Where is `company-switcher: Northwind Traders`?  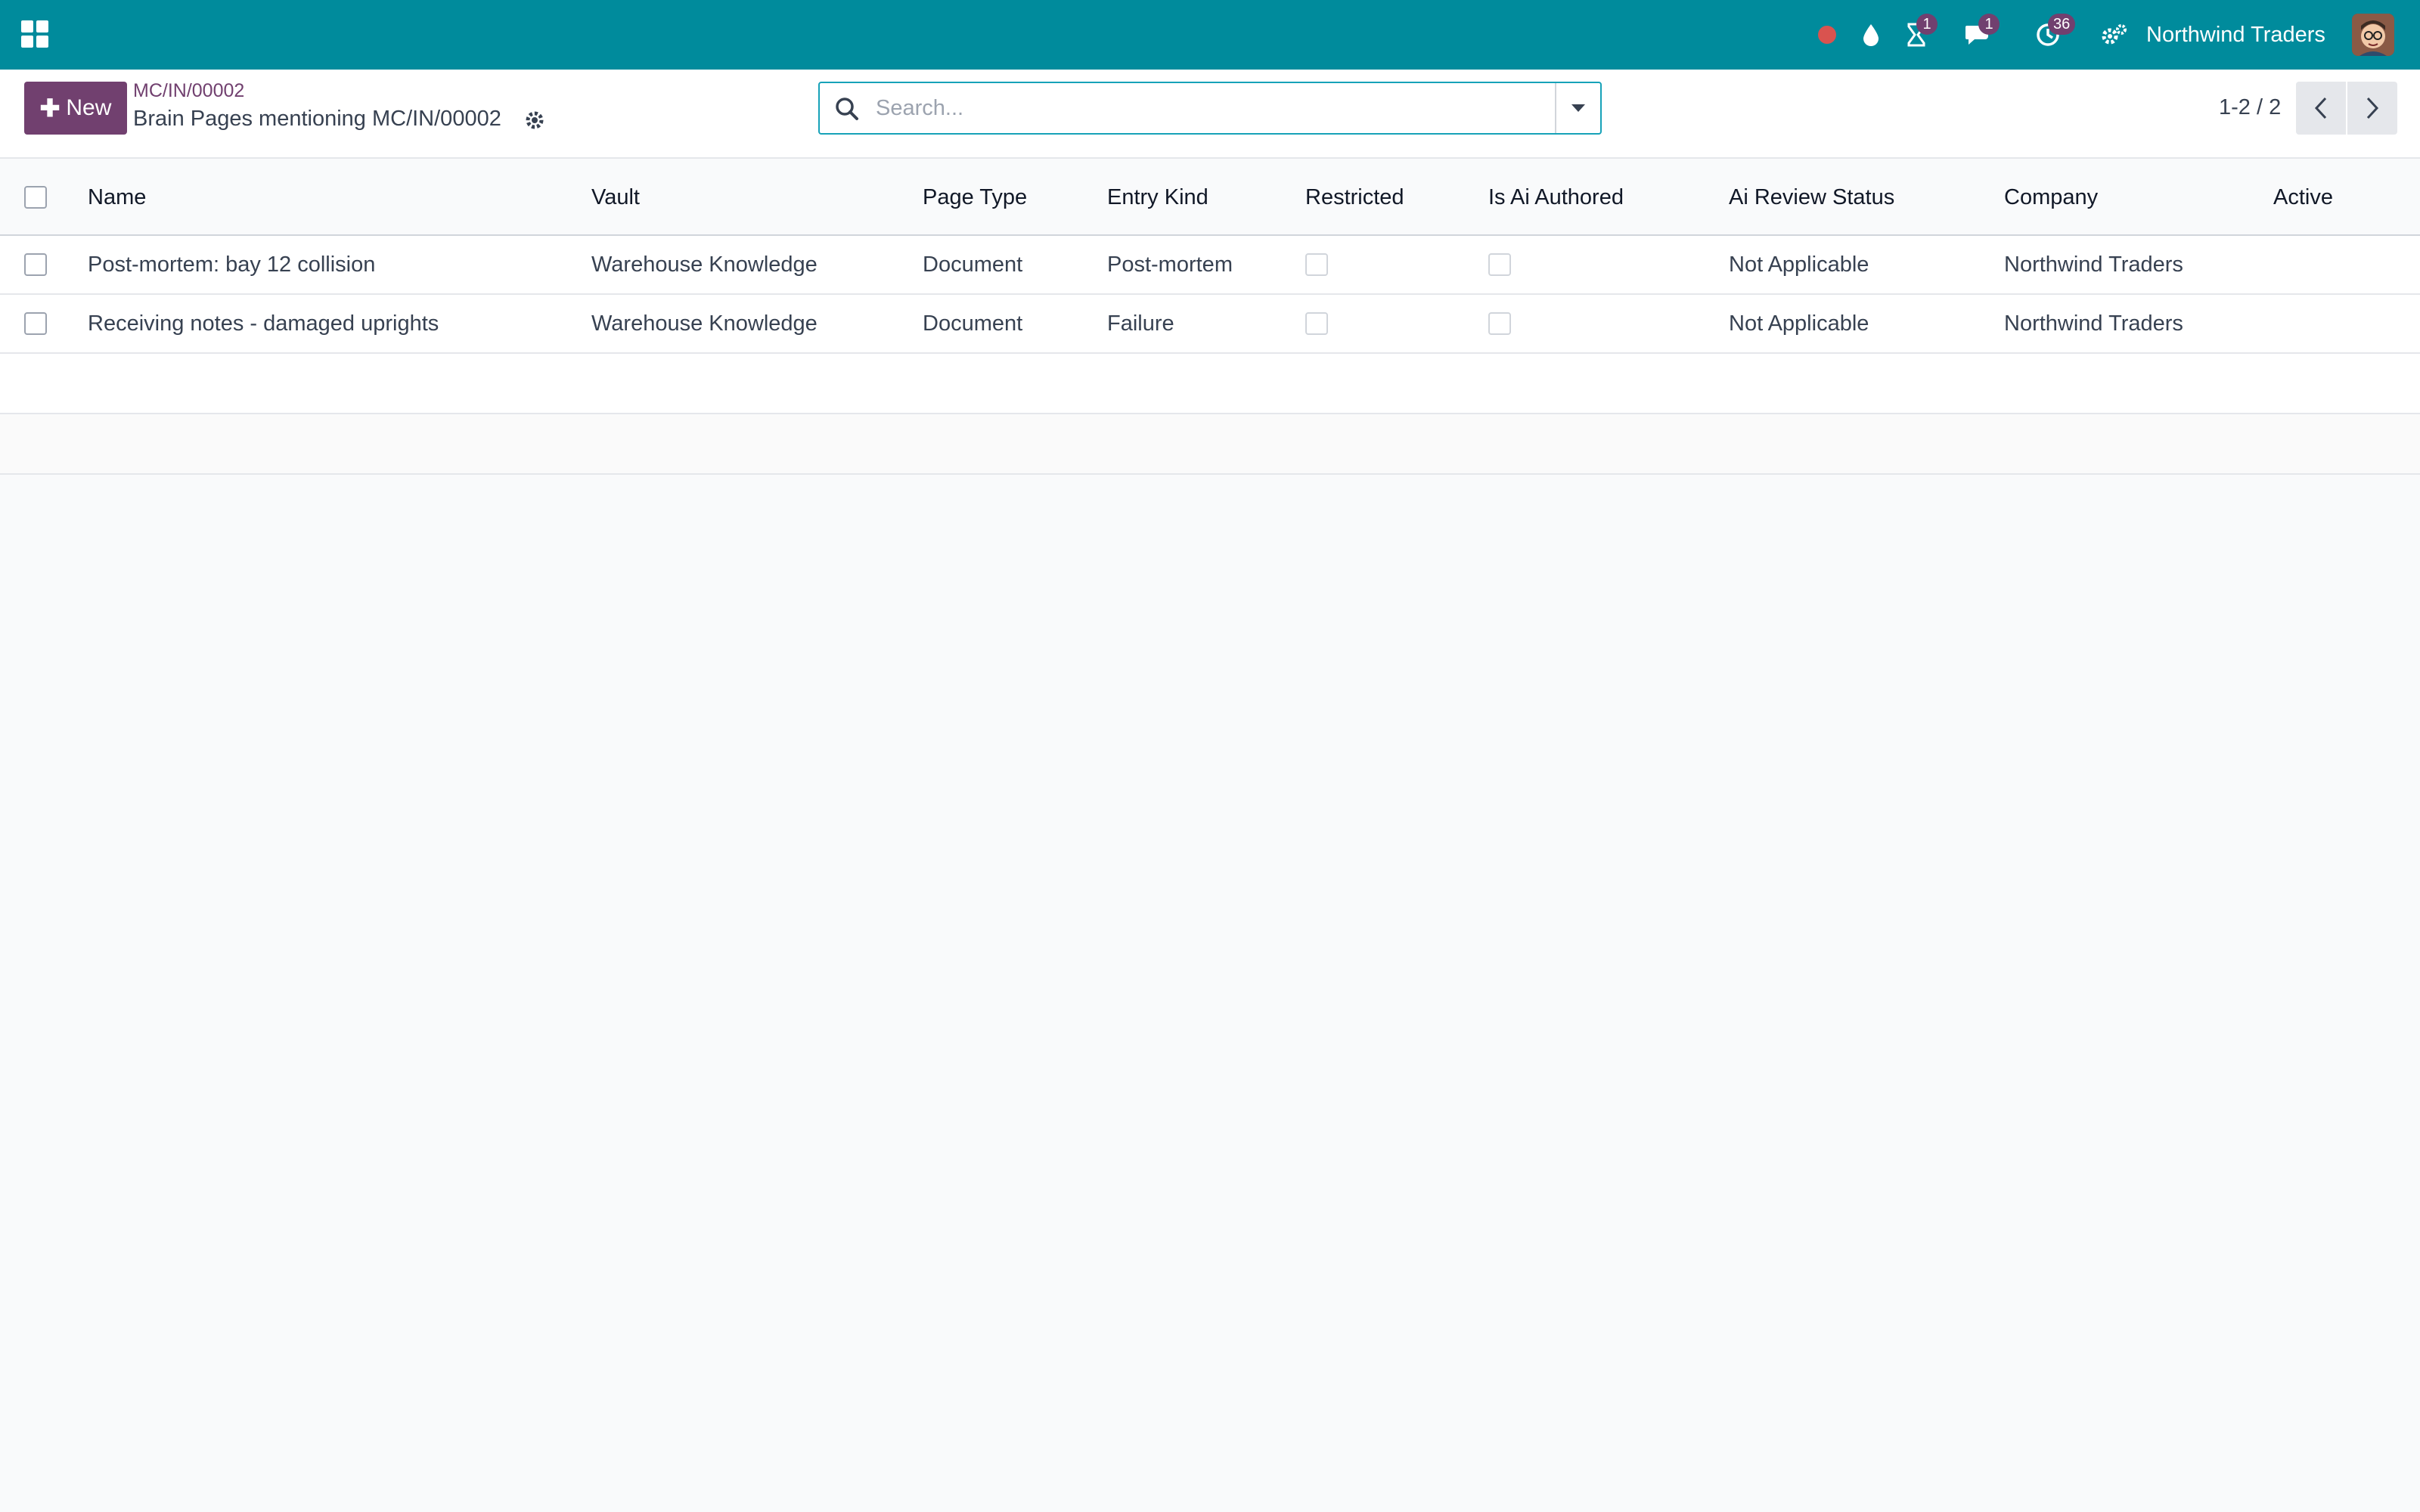 company-switcher: Northwind Traders is located at coordinates (2235, 35).